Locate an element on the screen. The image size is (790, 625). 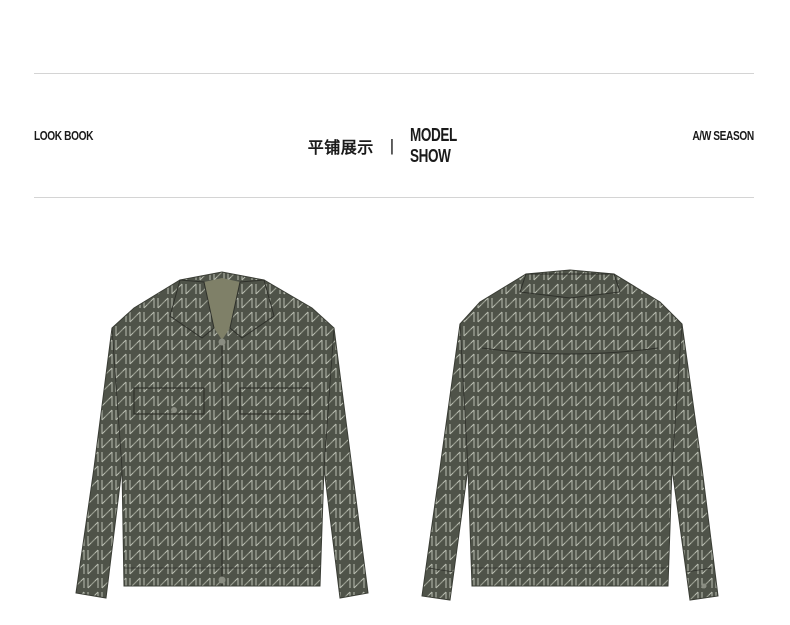
bottom-divider is located at coordinates (394, 197).